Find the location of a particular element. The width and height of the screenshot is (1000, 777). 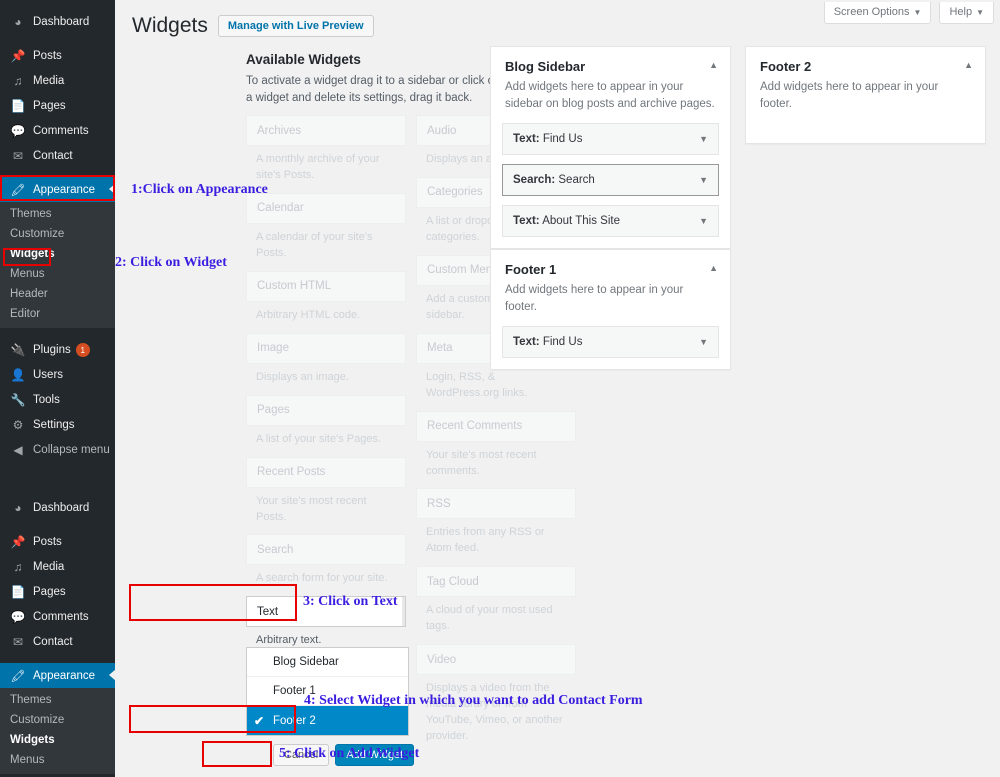

sidebar-item-comments: 💬 Comments is located at coordinates (57, 130).